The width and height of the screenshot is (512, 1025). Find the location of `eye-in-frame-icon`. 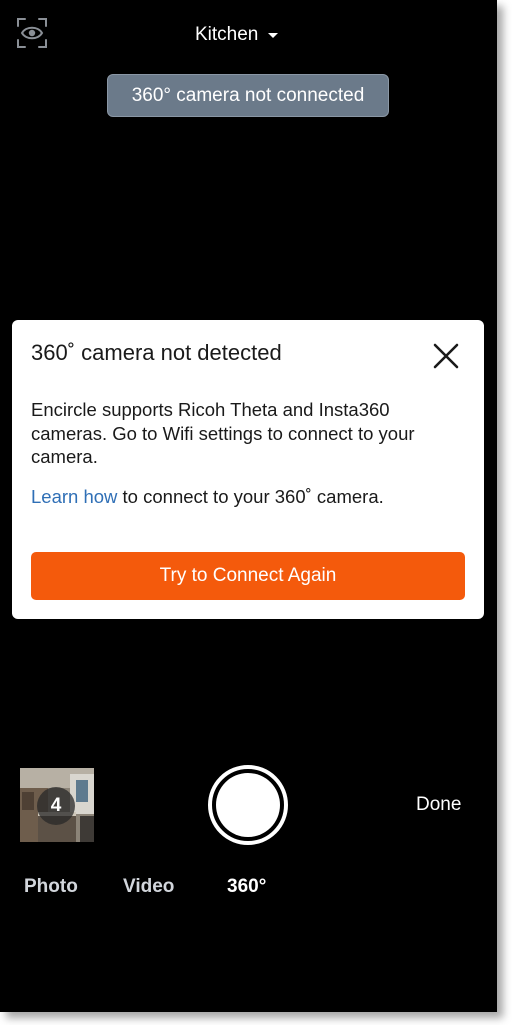

eye-in-frame-icon is located at coordinates (32, 33).